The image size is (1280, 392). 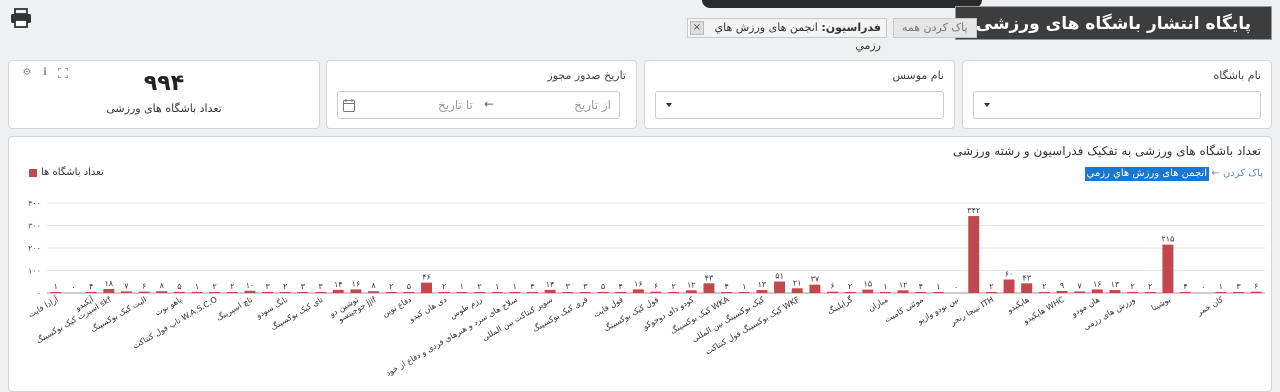 I want to click on license-date-range-input: از تاریخ ← تا تاریخ, so click(x=478, y=105).